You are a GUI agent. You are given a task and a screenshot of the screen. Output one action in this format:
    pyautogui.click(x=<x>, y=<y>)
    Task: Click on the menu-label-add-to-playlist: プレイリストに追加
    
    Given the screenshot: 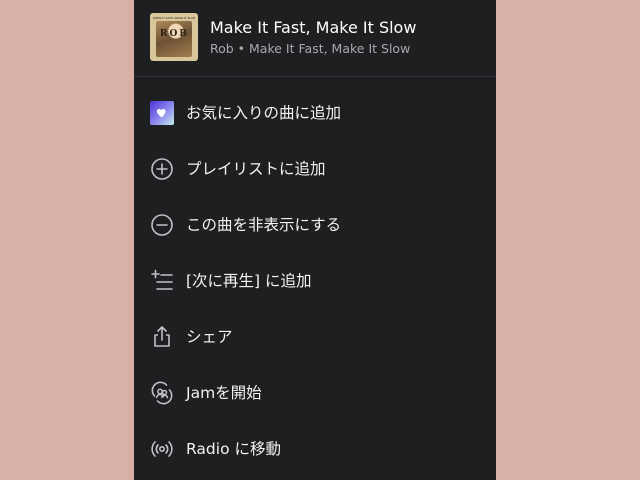 What is the action you would take?
    pyautogui.click(x=256, y=169)
    